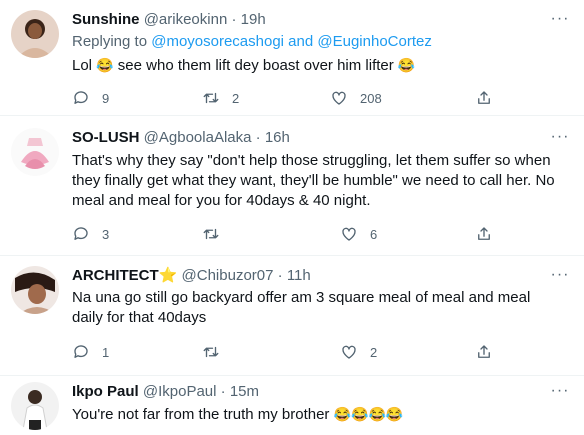 This screenshot has height=435, width=584. Describe the element at coordinates (115, 275) in the screenshot. I see `display-name: ARCHITECT` at that location.